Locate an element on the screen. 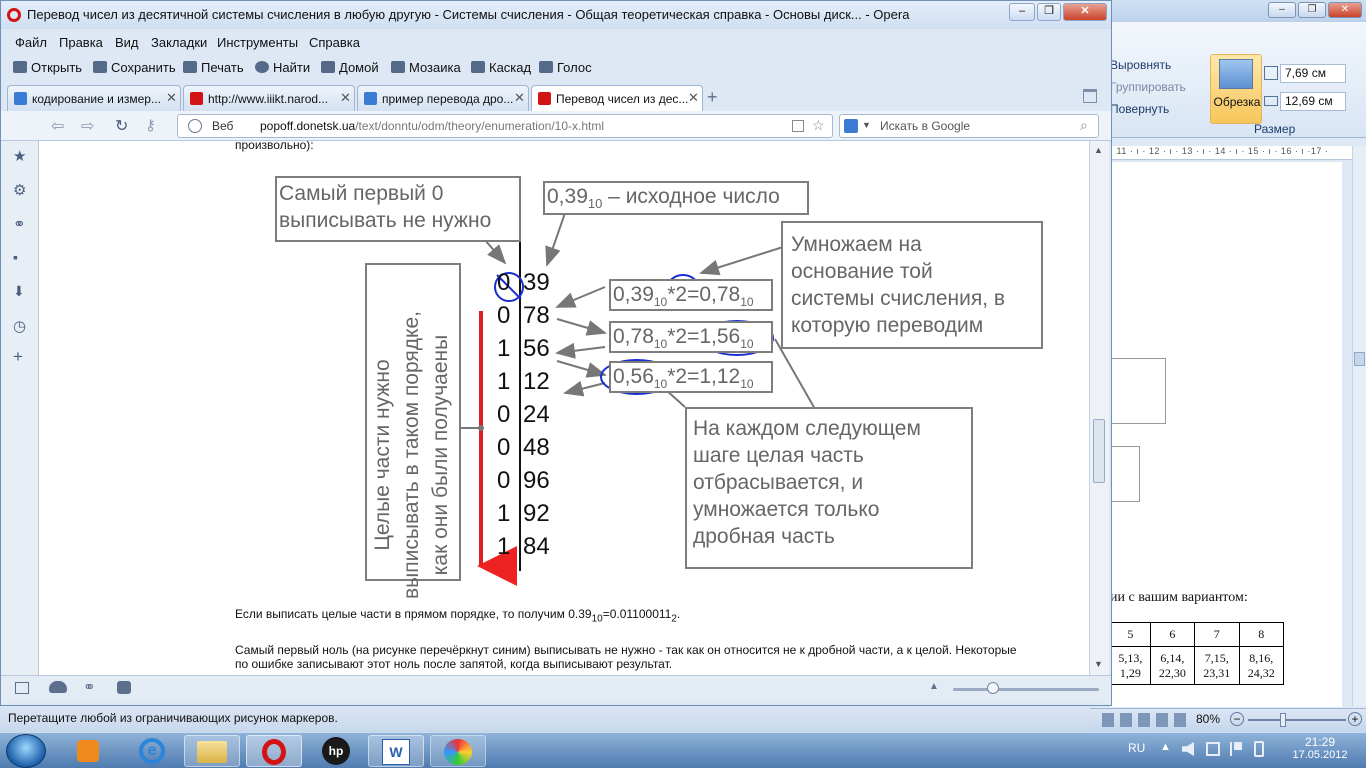  align-button: Выровнять is located at coordinates (1140, 65).